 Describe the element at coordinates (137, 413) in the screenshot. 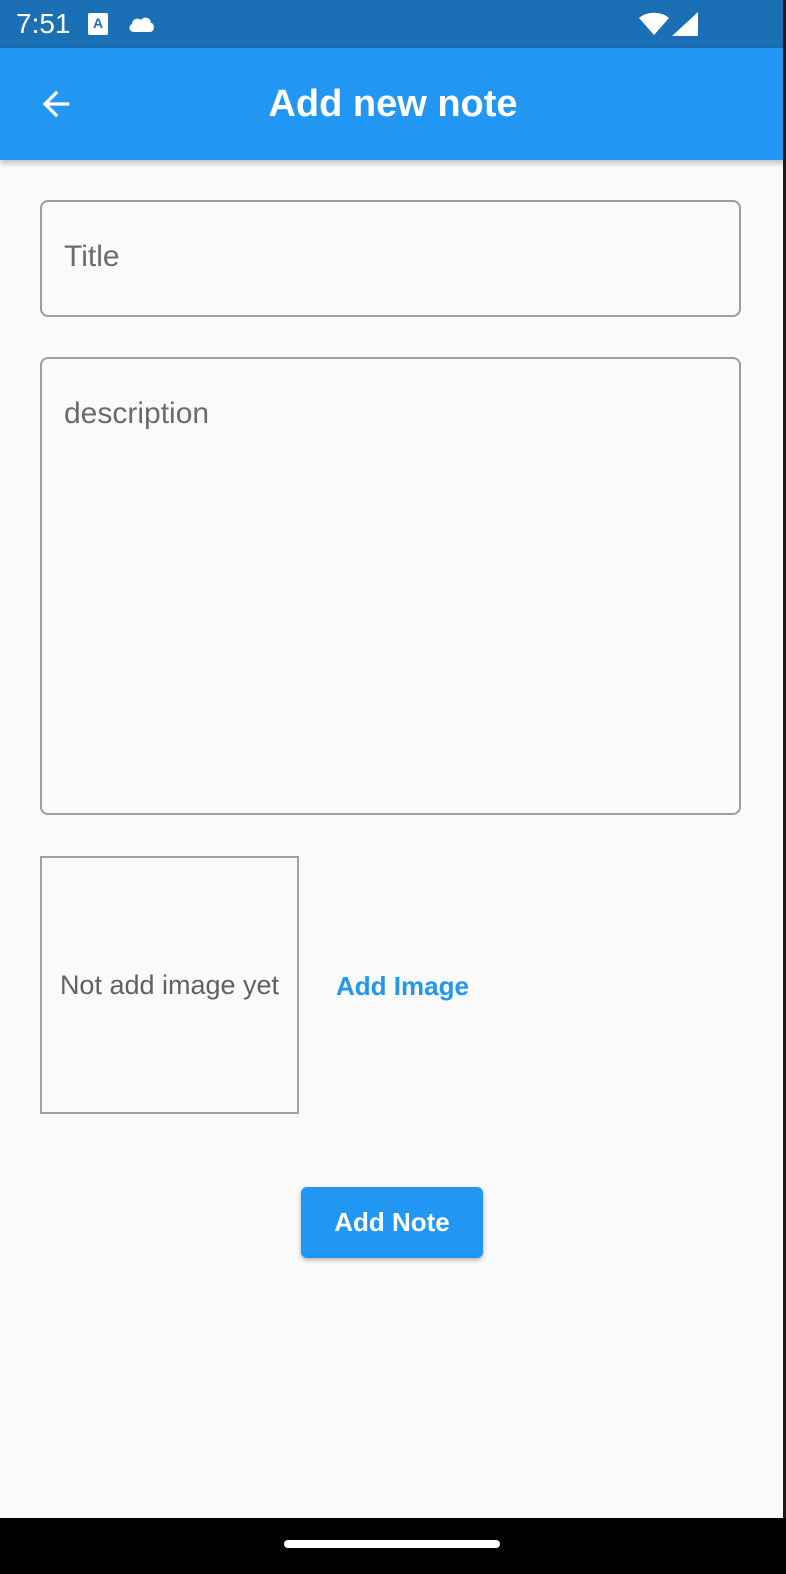

I see `description-placeholder: description` at that location.